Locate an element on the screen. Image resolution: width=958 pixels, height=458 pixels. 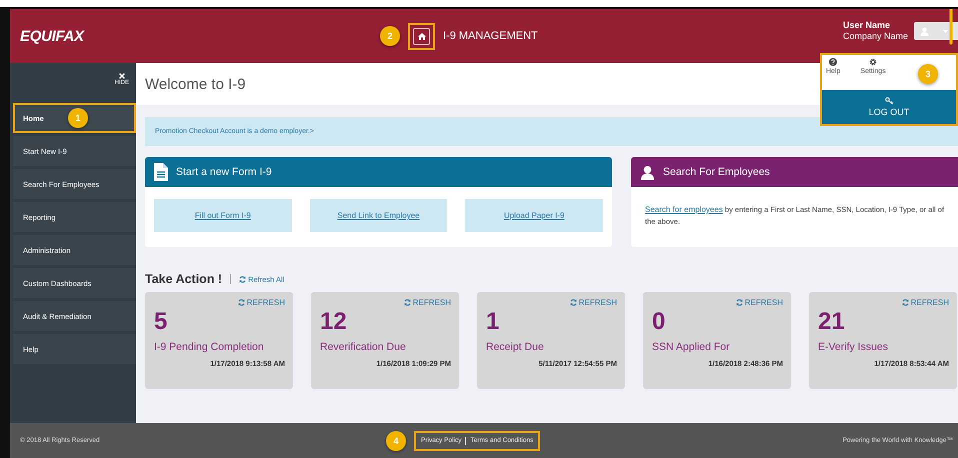
tile-label: Reverification Due is located at coordinates (363, 347).